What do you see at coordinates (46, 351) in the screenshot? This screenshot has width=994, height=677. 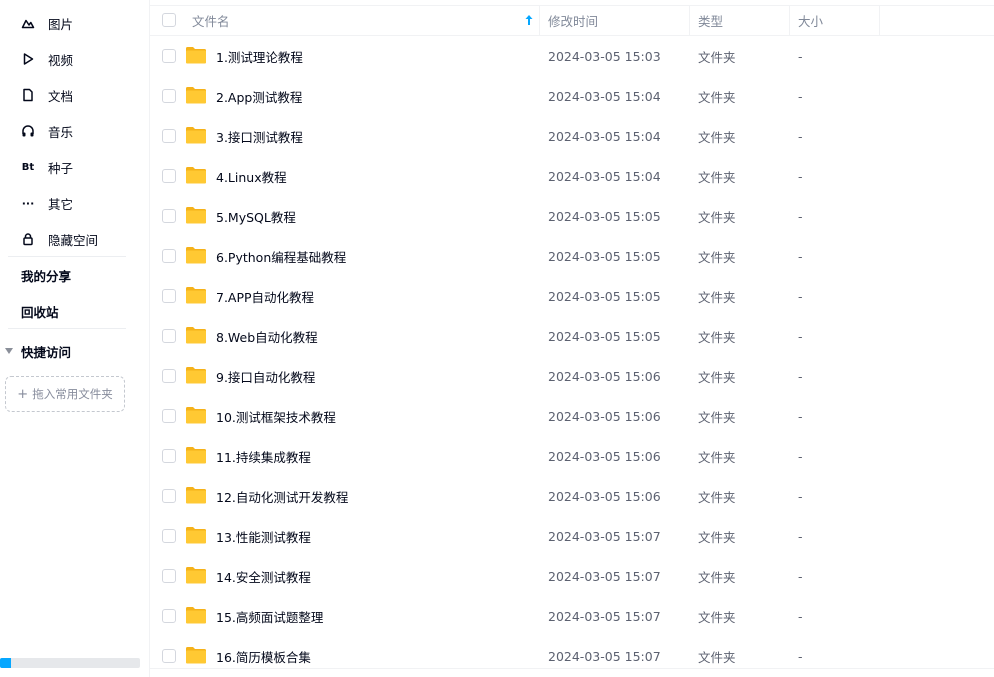 I see `quick-access-heading: 快捷访问` at bounding box center [46, 351].